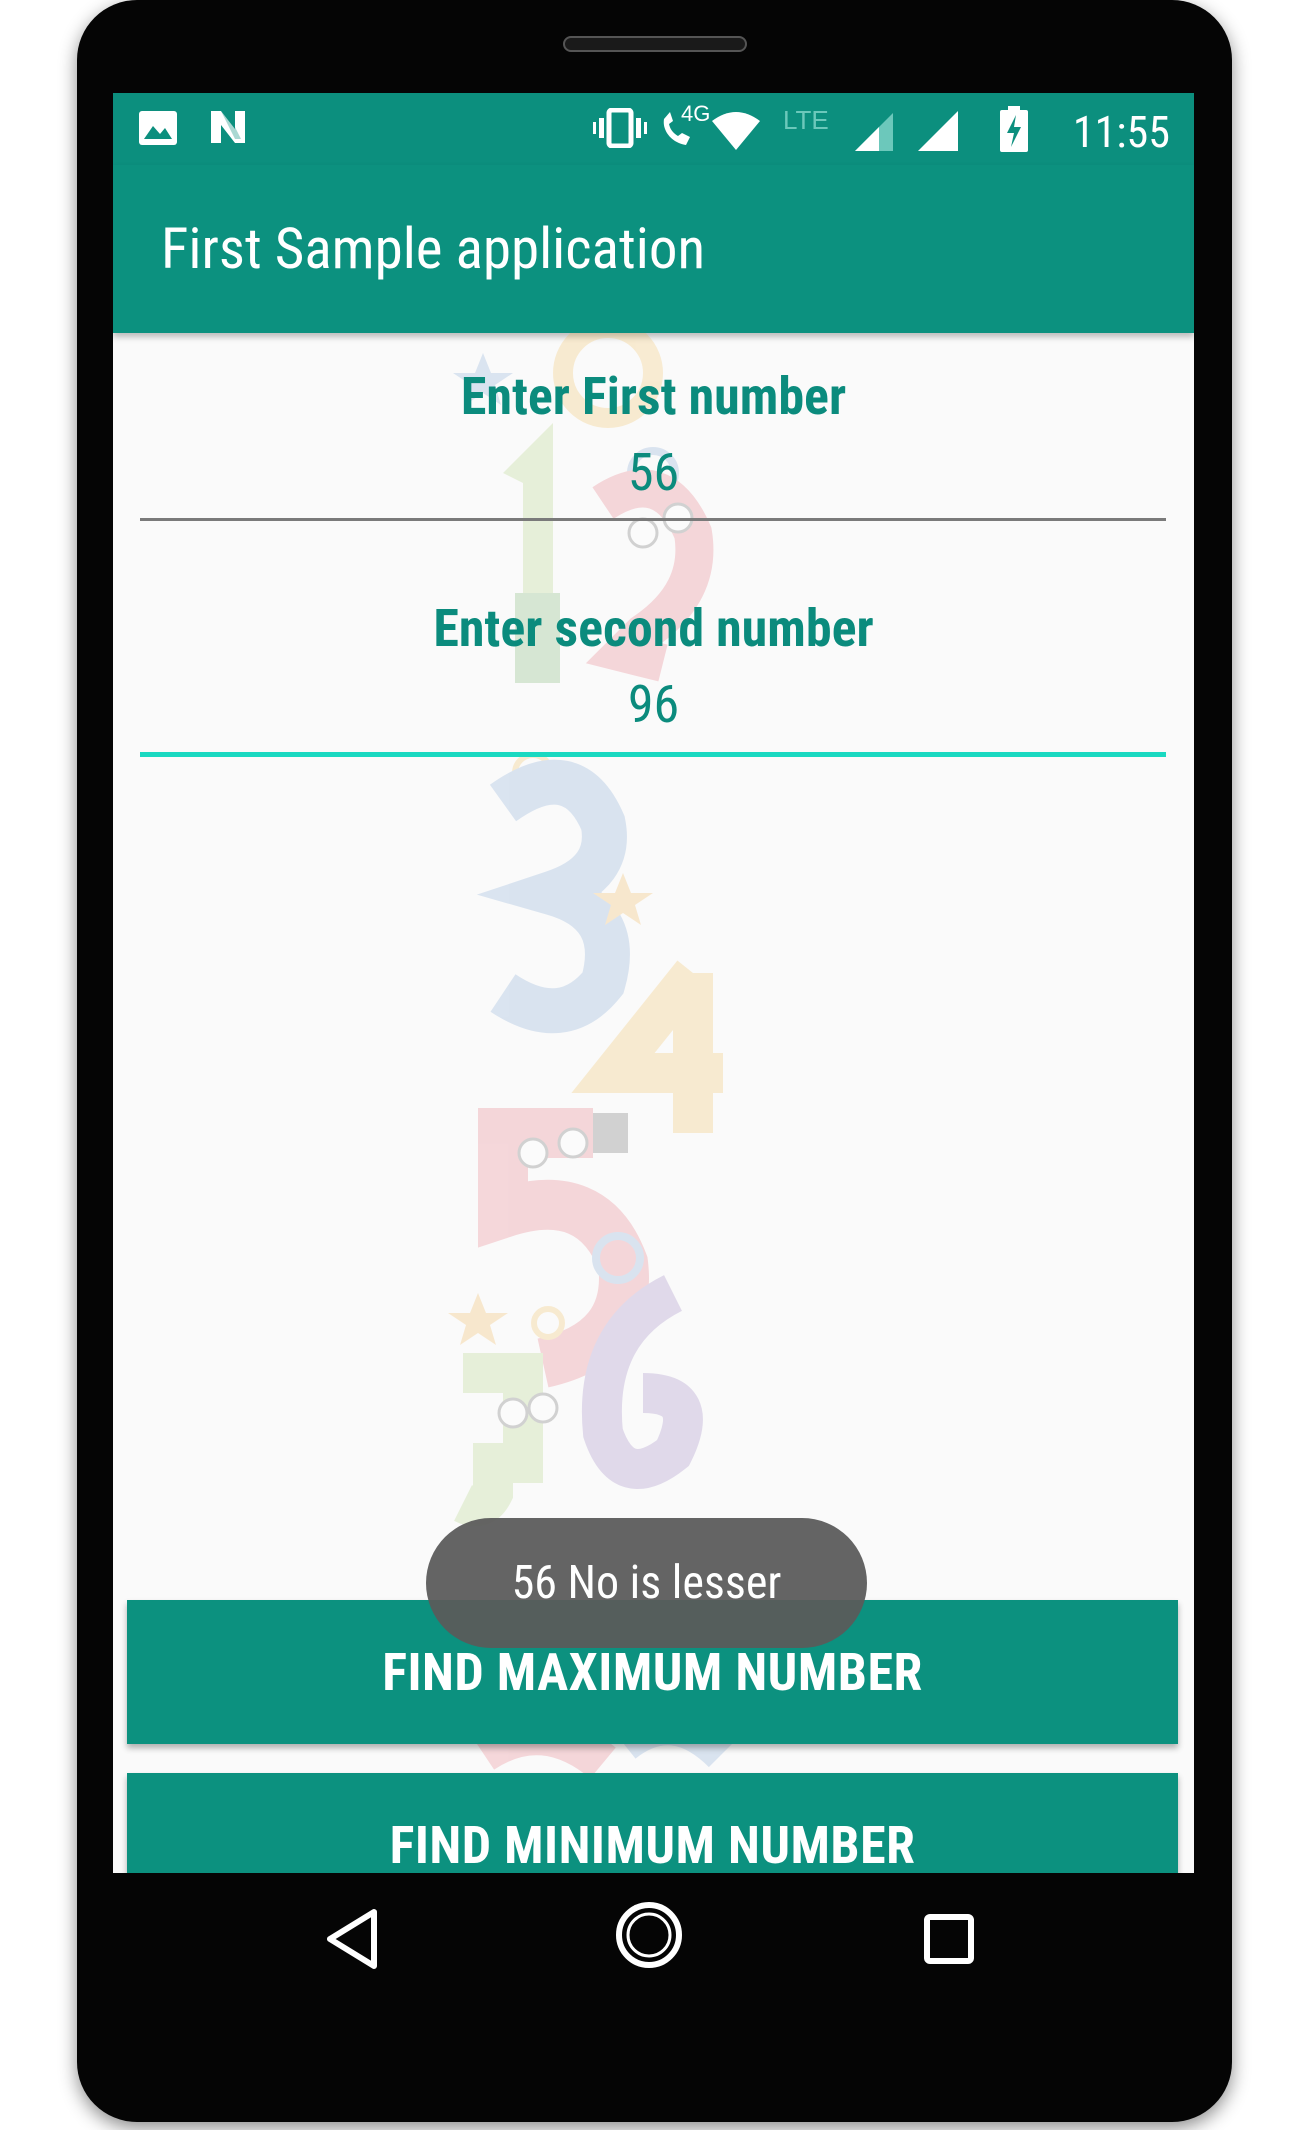 The width and height of the screenshot is (1305, 2130). I want to click on status-bar: 4G LTE 11:55, so click(653, 129).